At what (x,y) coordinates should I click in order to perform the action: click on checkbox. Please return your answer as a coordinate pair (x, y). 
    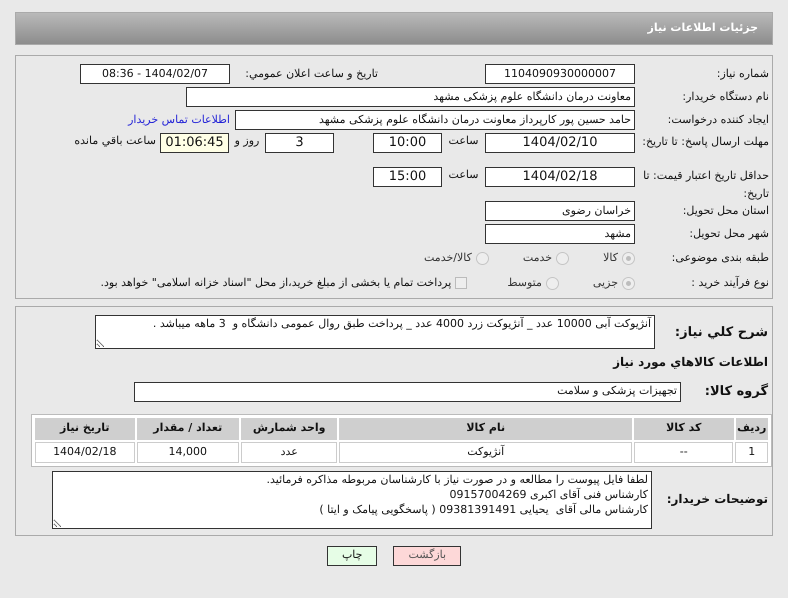
    Looking at the image, I should click on (461, 283).